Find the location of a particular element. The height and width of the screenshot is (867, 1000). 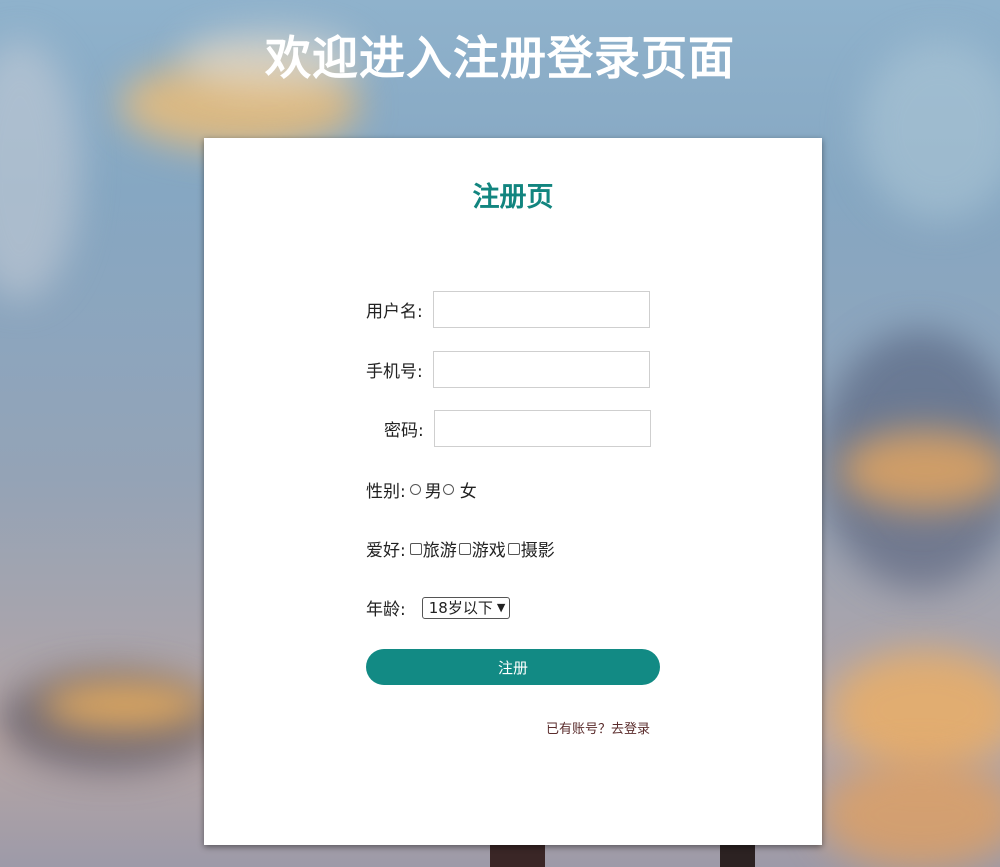

gender-option-label: 男 is located at coordinates (433, 492).